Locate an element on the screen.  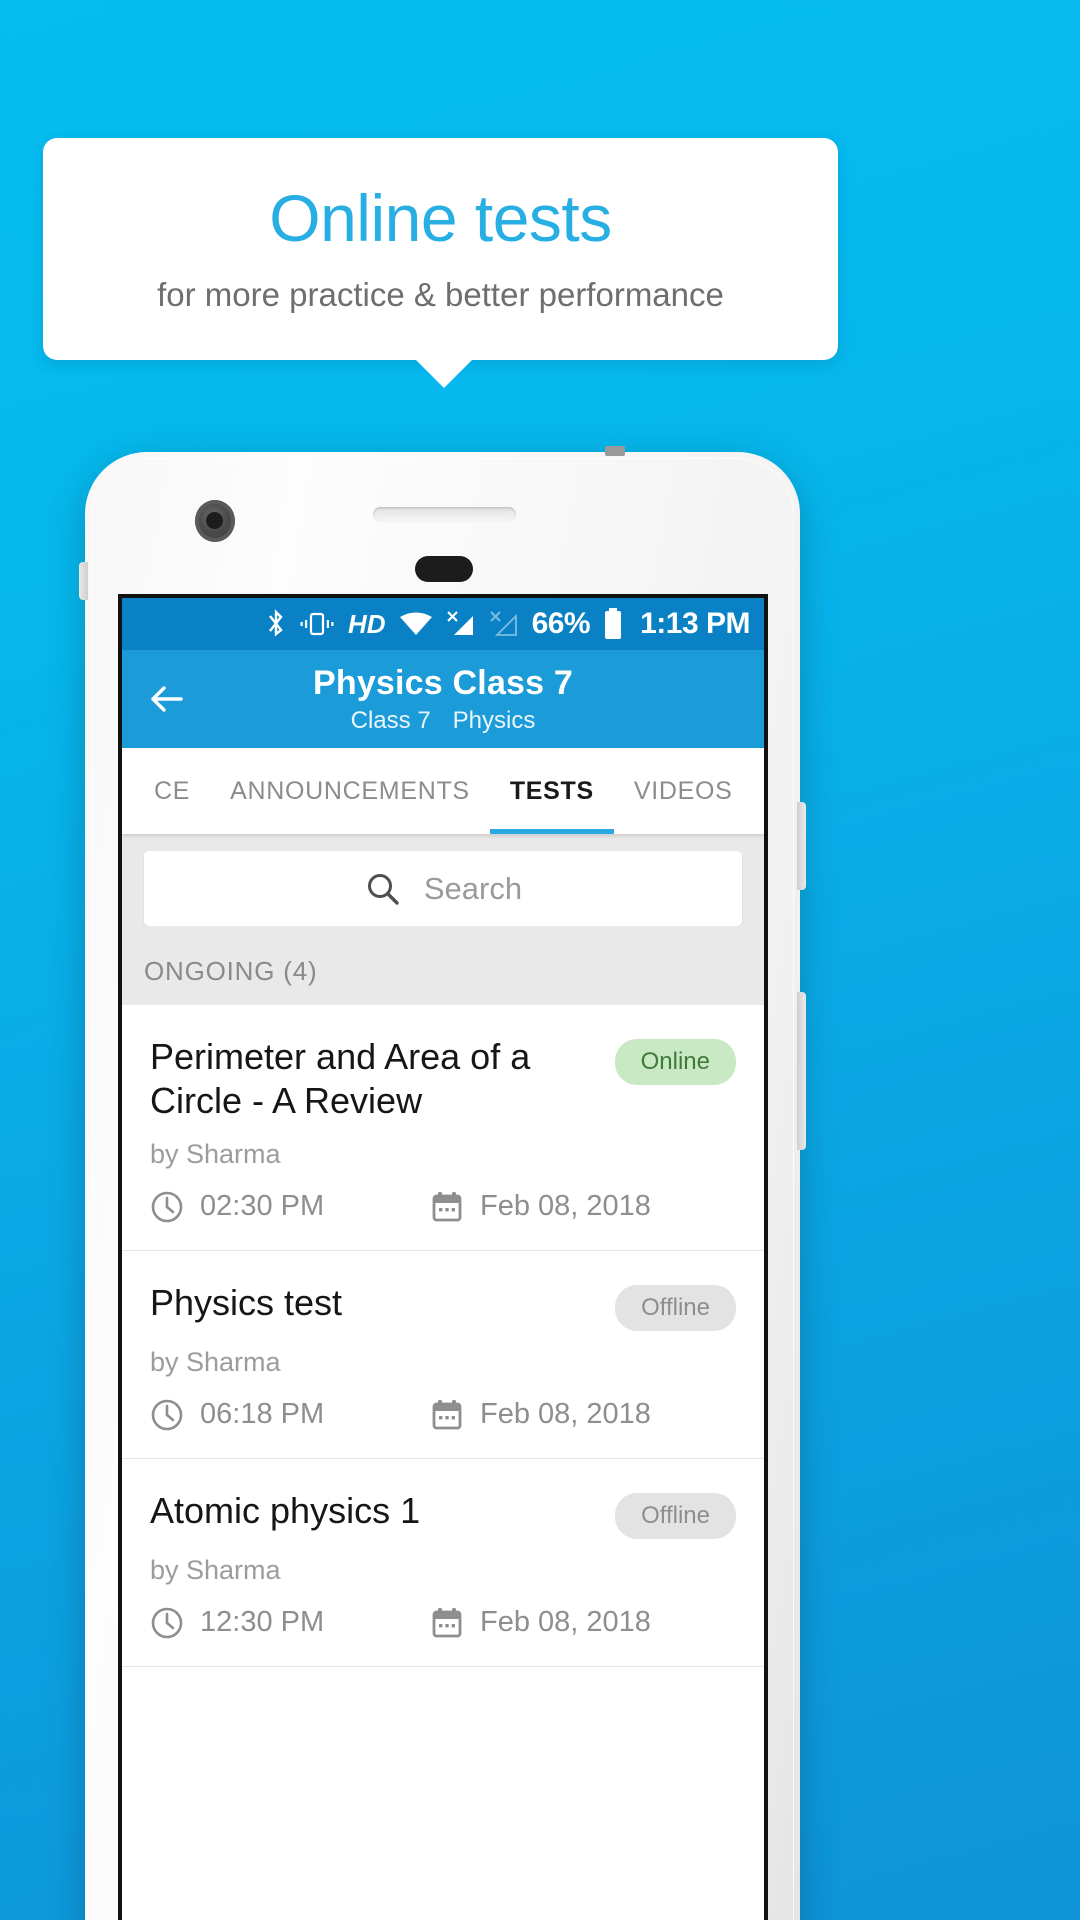
test-time: 06:18 PM is located at coordinates (290, 1415).